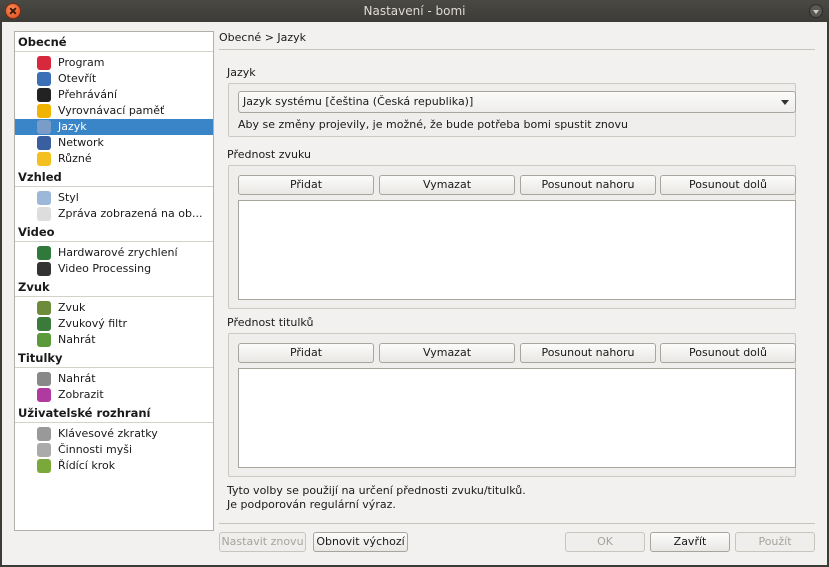 The height and width of the screenshot is (567, 829). I want to click on language-icon, so click(44, 127).